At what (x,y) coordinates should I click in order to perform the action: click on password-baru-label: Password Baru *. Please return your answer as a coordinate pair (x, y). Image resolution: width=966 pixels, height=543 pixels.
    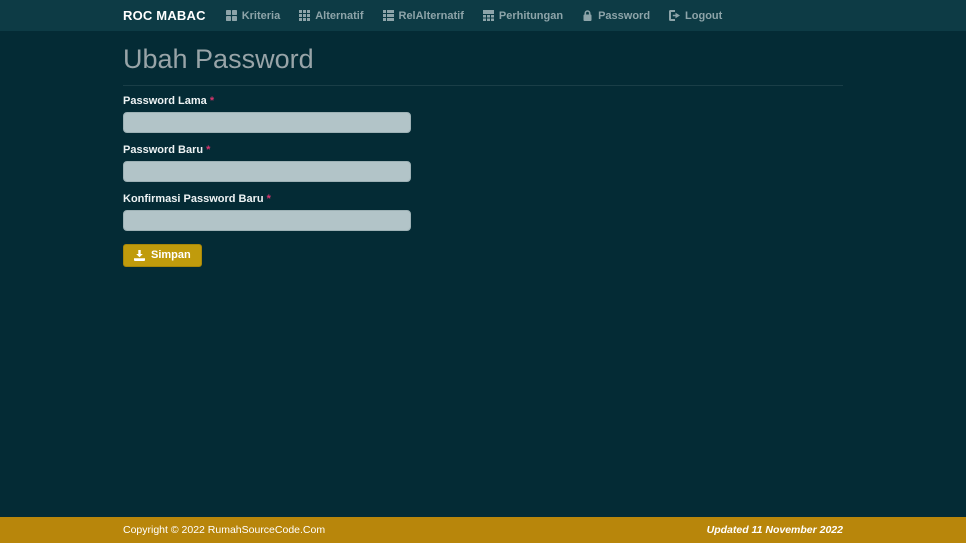
    Looking at the image, I should click on (267, 150).